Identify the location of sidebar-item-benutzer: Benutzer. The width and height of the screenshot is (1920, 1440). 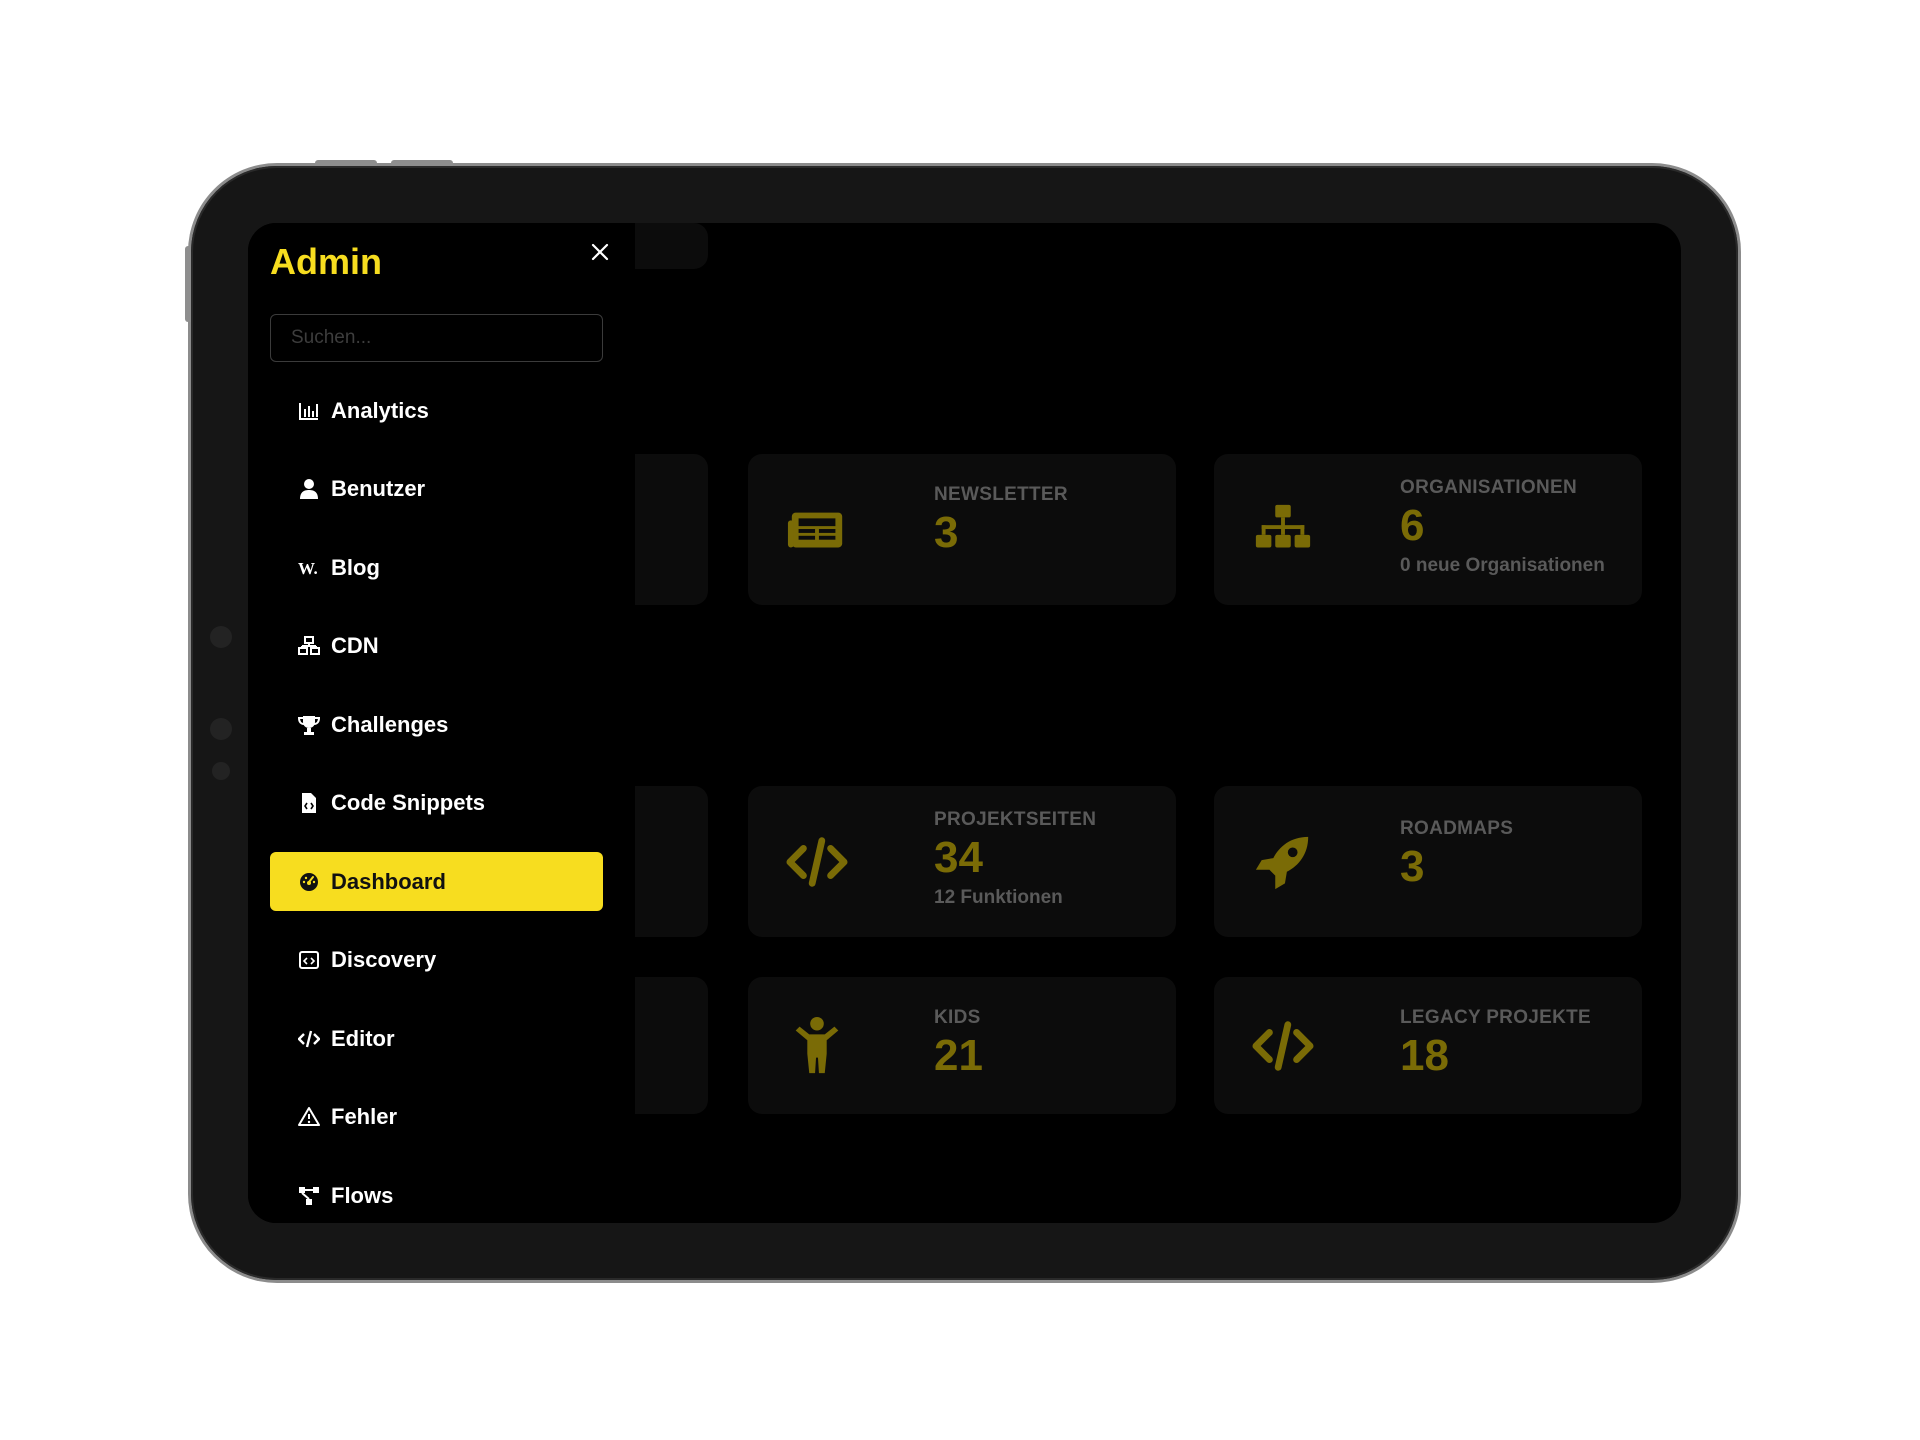
(436, 489).